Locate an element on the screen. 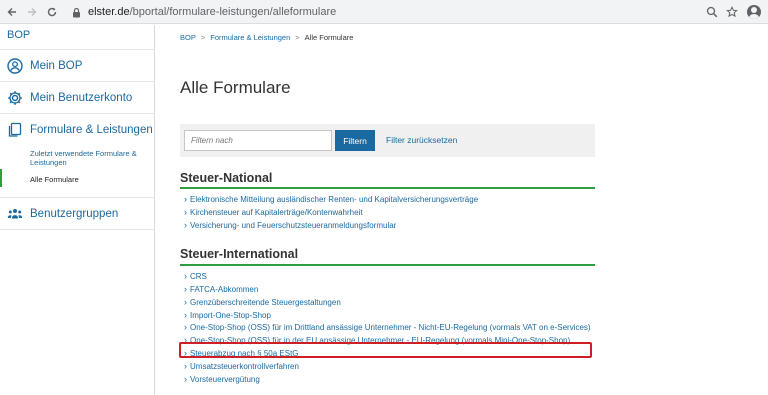 The height and width of the screenshot is (395, 768). sidebar-item-formulare: Formulare & Leistungen is located at coordinates (77, 129).